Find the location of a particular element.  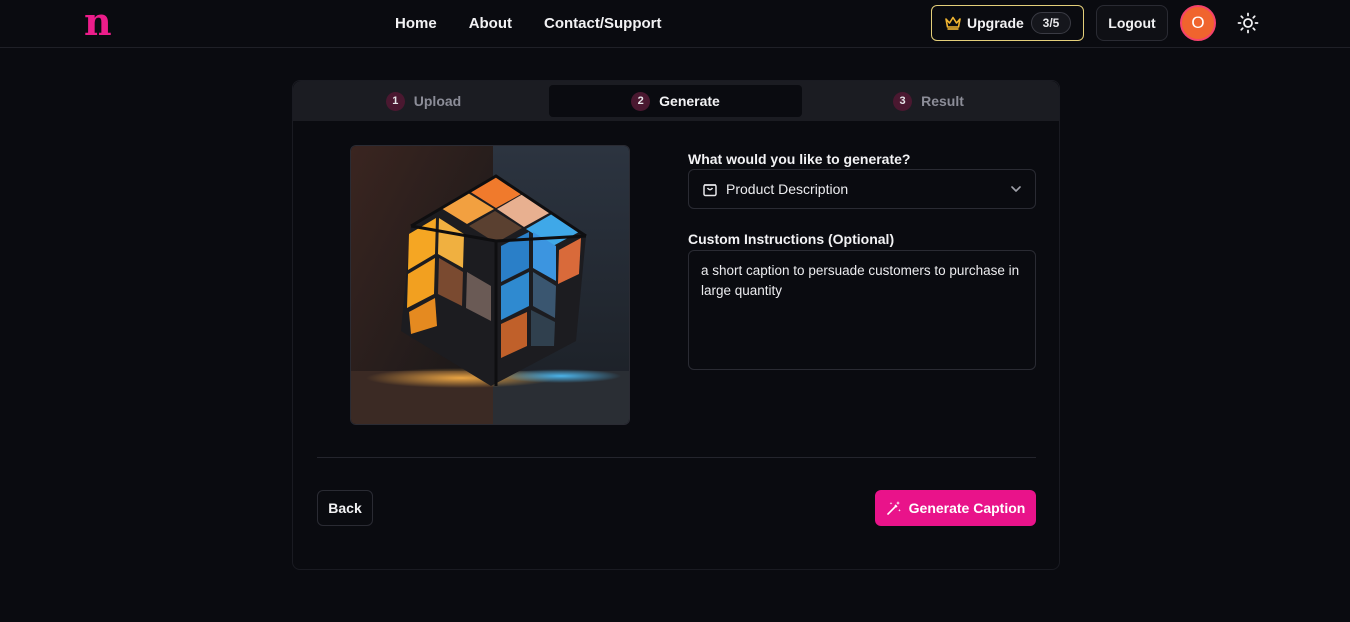

avatar: O is located at coordinates (1198, 23).